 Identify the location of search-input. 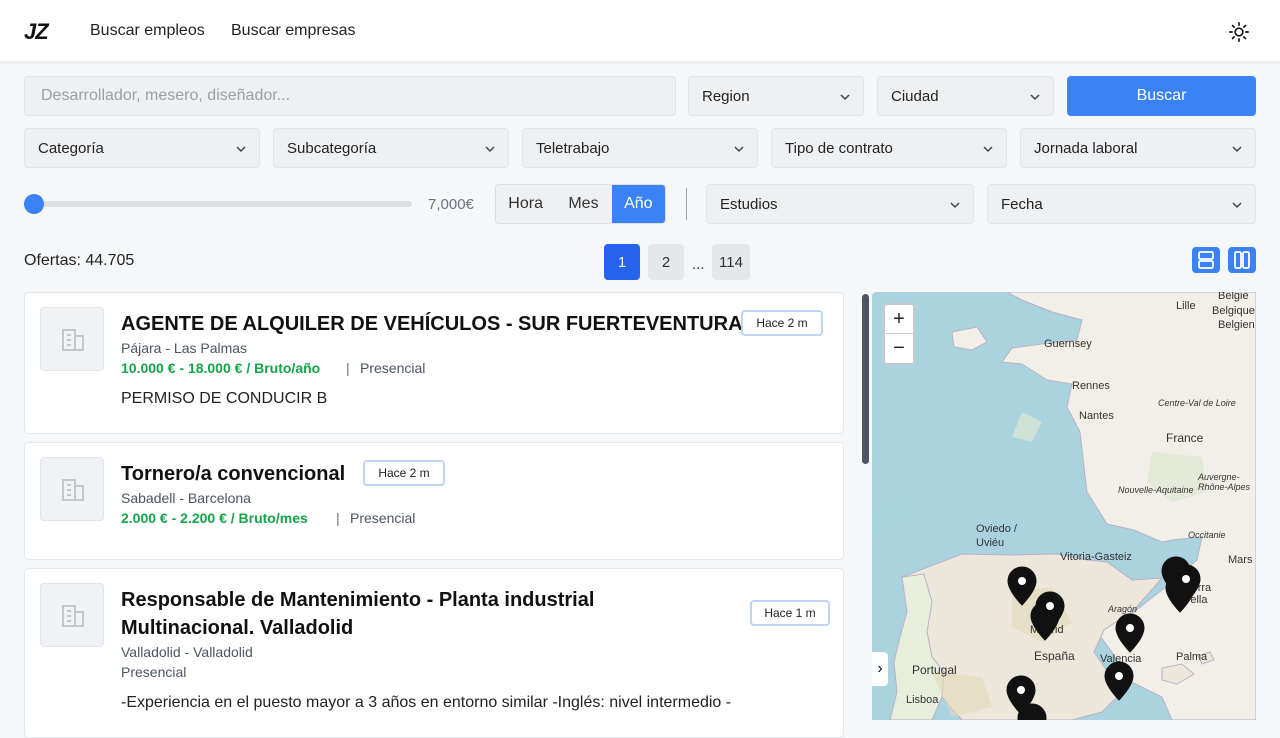
(350, 96).